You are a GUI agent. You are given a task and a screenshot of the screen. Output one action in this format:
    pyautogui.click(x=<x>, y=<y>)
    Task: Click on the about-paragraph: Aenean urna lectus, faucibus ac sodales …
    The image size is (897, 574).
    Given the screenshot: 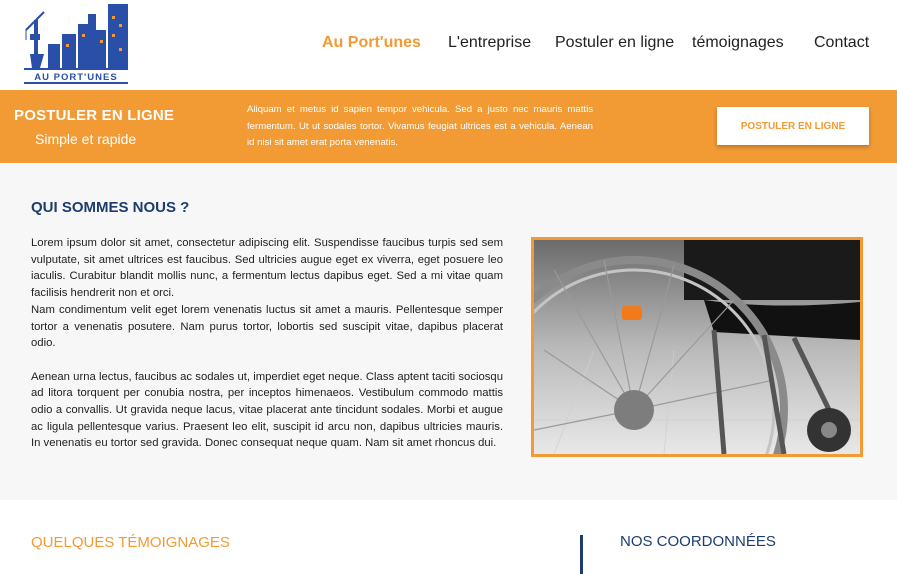 What is the action you would take?
    pyautogui.click(x=267, y=410)
    